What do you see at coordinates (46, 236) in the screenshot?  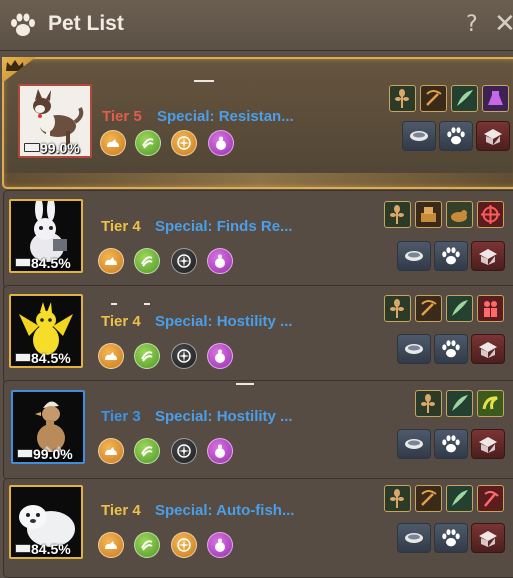 I see `rabbit-portrait: 84.5%` at bounding box center [46, 236].